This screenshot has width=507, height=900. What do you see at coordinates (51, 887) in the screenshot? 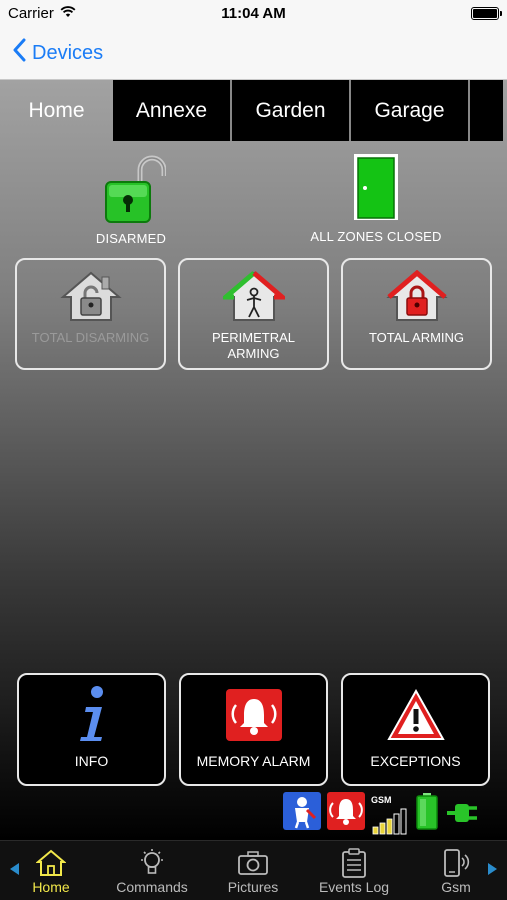
I see `tabbar-home-label: Home` at bounding box center [51, 887].